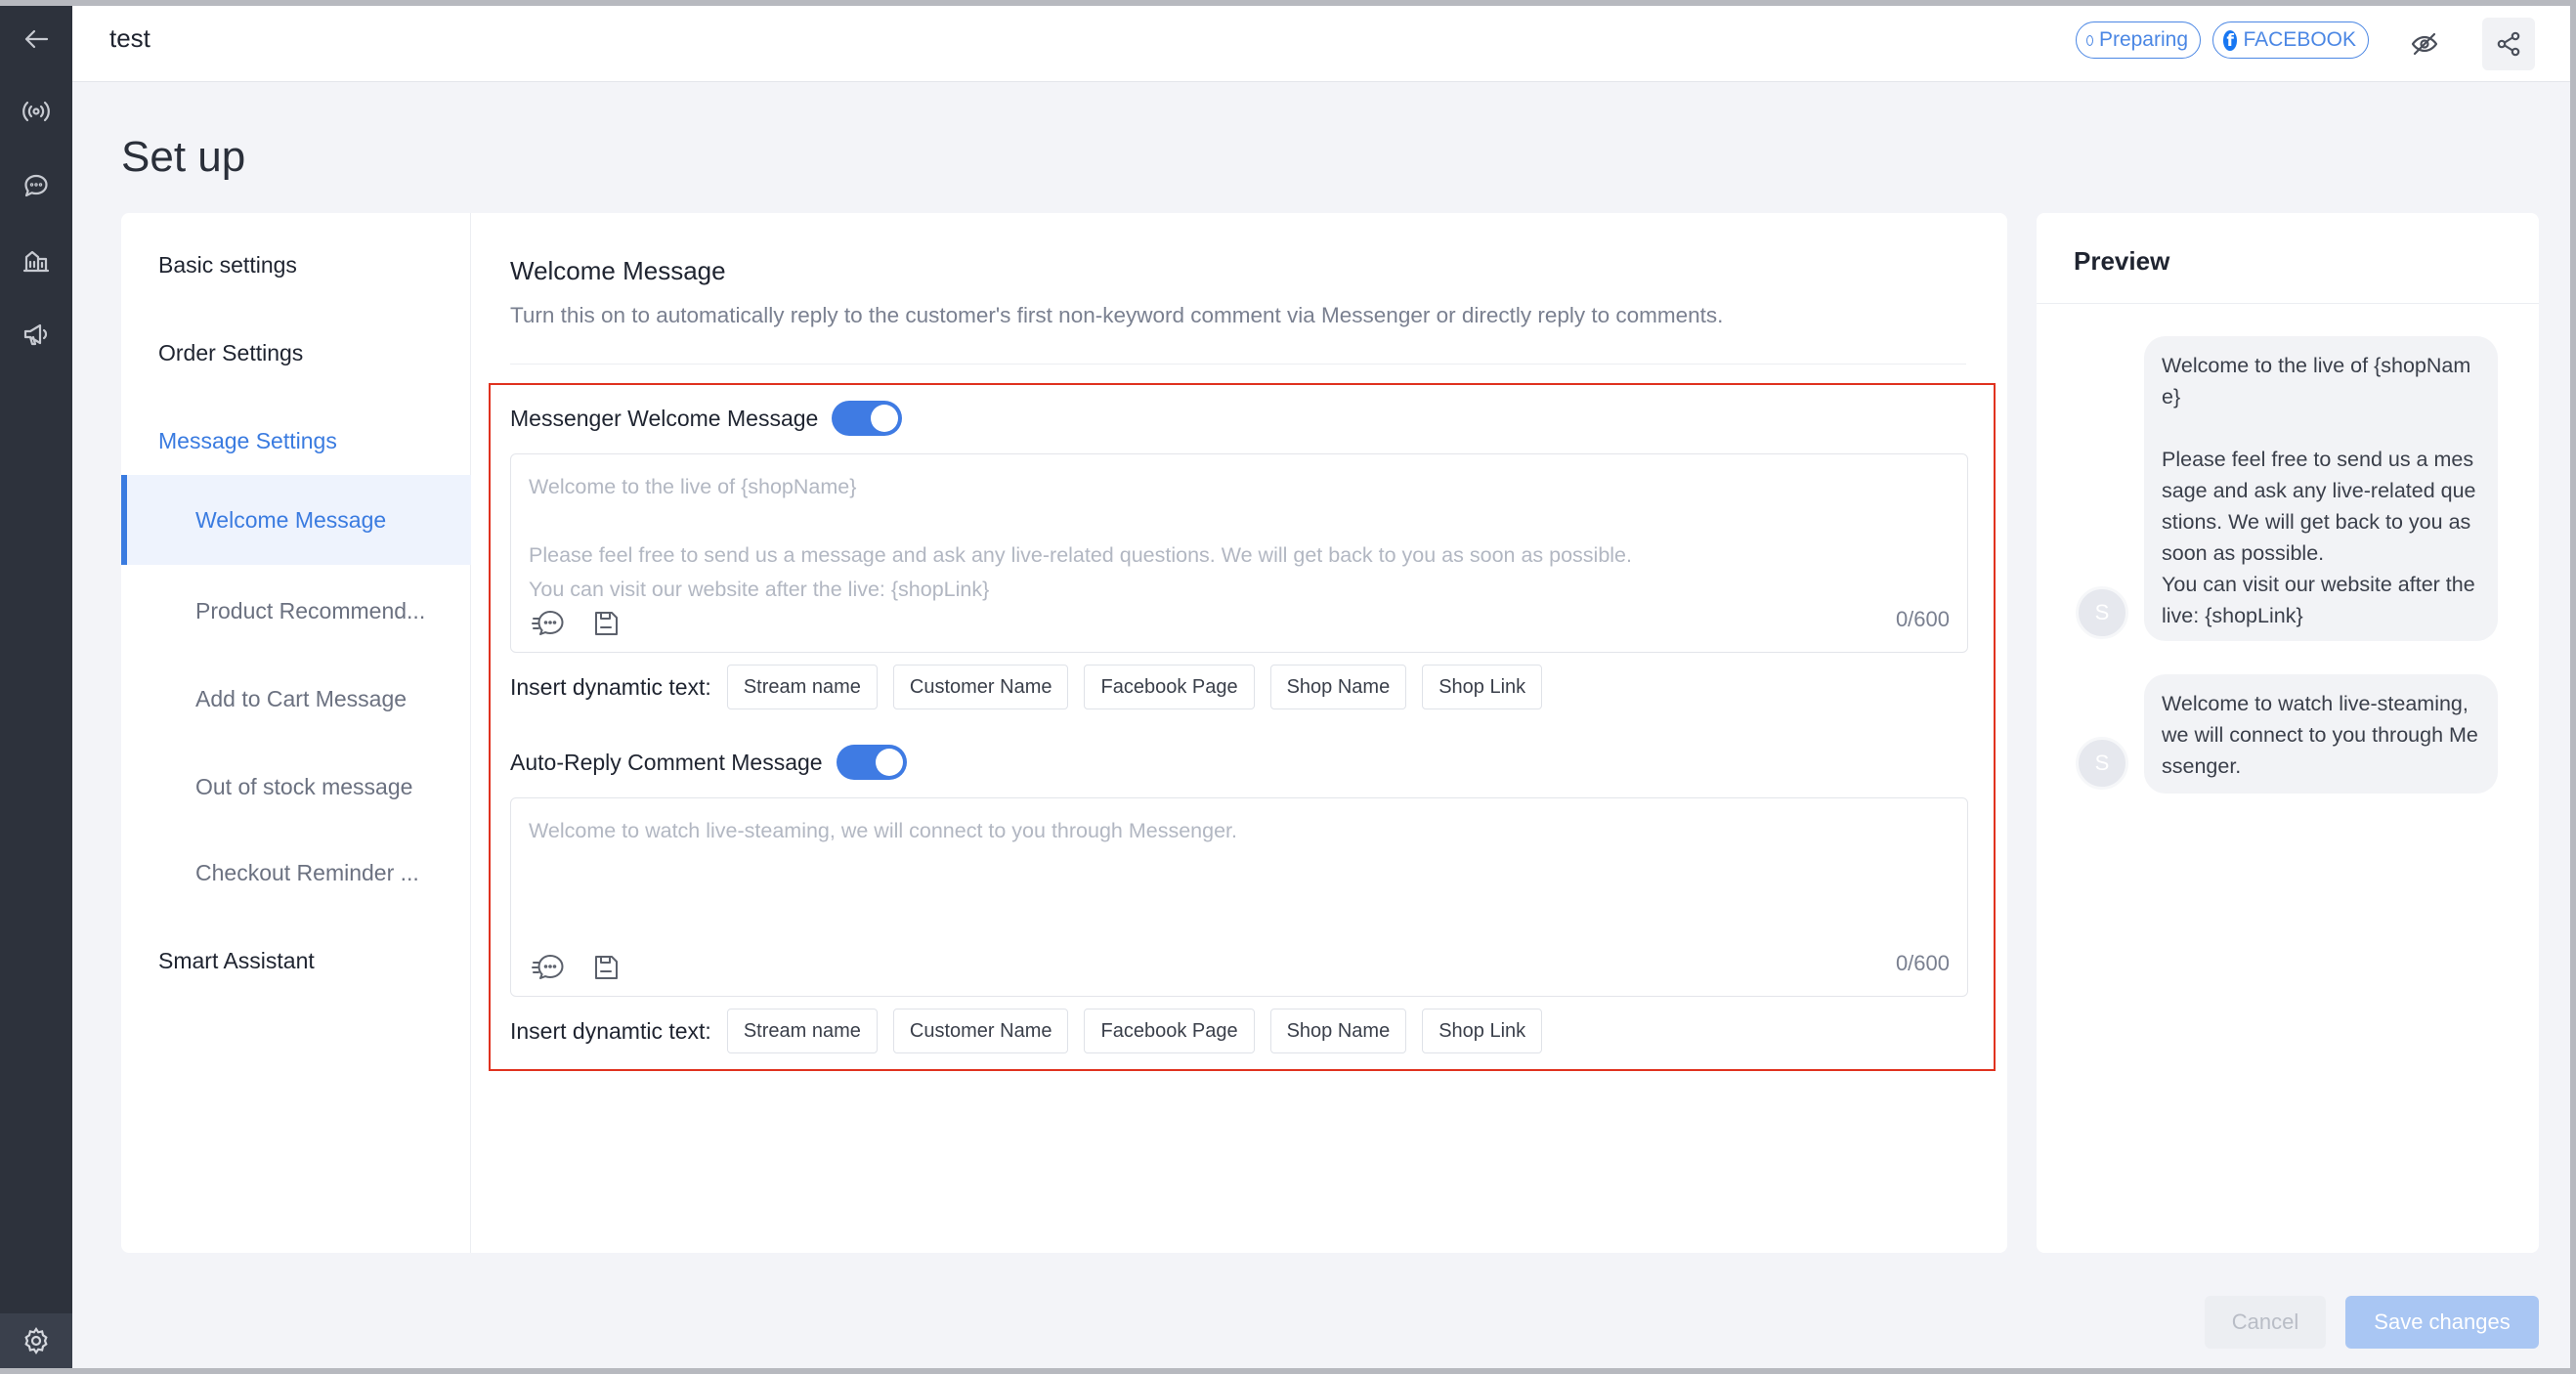  I want to click on megaphone-icon, so click(36, 334).